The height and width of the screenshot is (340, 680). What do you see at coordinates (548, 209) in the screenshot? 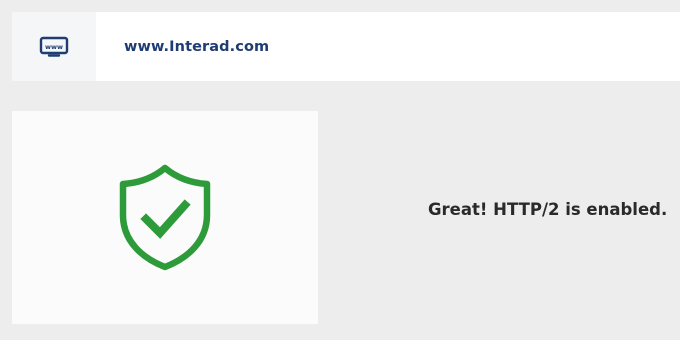
I see `status-message: Great! HTTP/2 is enabled.` at bounding box center [548, 209].